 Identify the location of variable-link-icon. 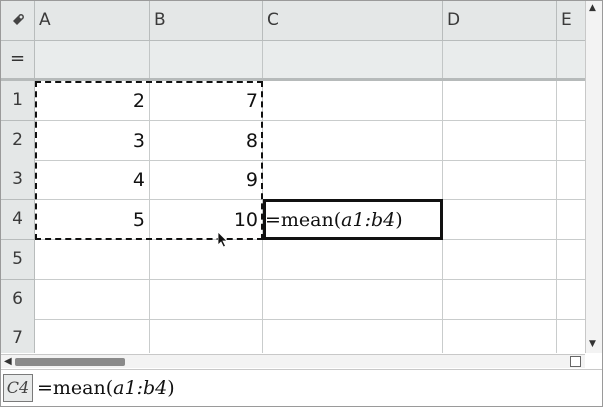
(18, 19).